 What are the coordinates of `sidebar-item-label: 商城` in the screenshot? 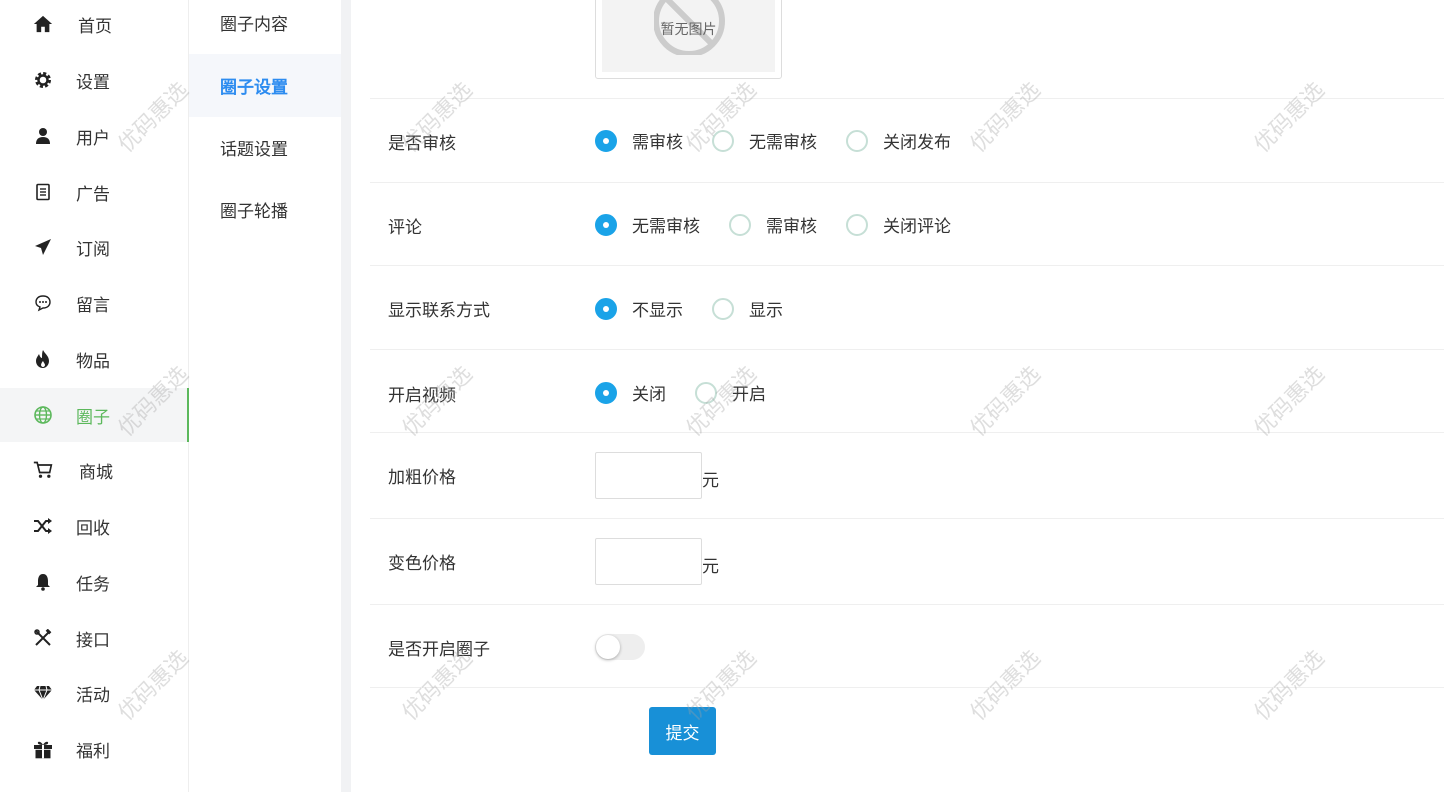 It's located at (96, 472).